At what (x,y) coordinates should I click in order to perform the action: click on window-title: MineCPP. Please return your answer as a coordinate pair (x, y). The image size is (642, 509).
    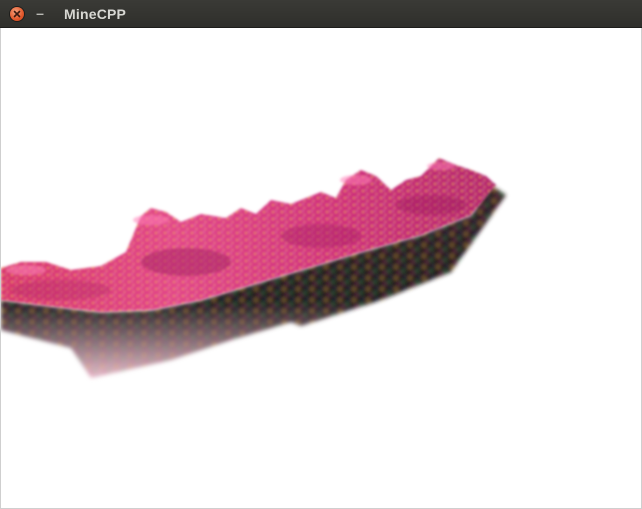
    Looking at the image, I should click on (95, 14).